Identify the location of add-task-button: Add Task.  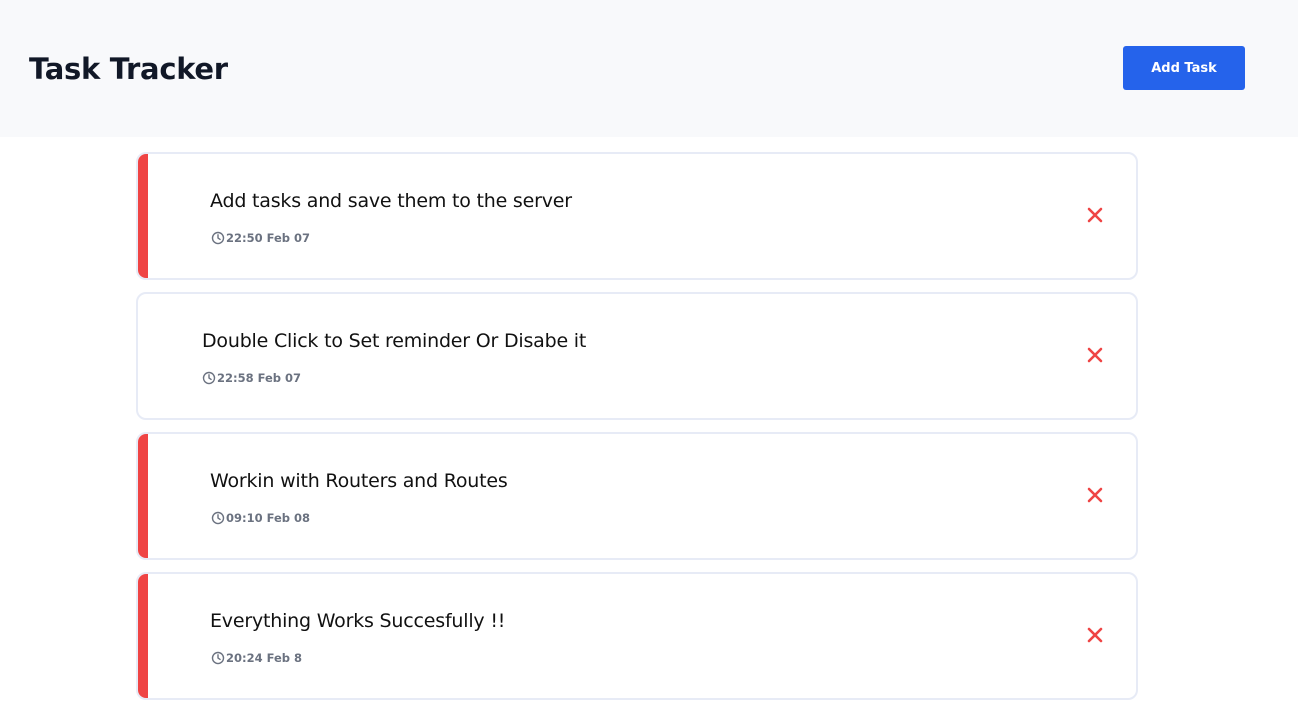
(1184, 68).